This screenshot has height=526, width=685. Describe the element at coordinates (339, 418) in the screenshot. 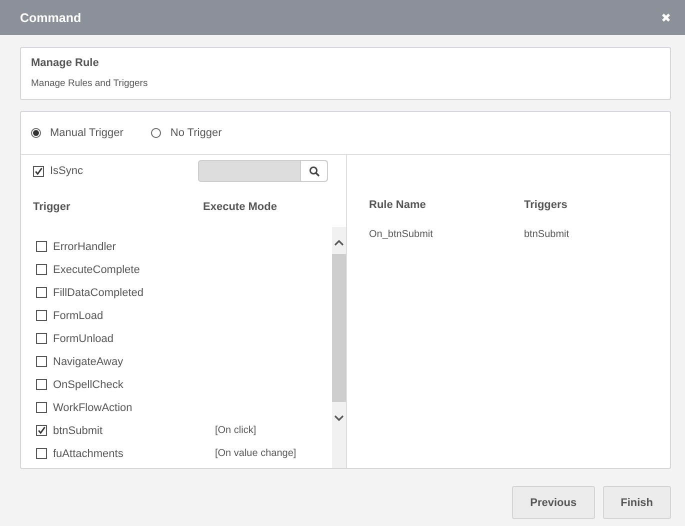

I see `chevron-down-icon` at that location.